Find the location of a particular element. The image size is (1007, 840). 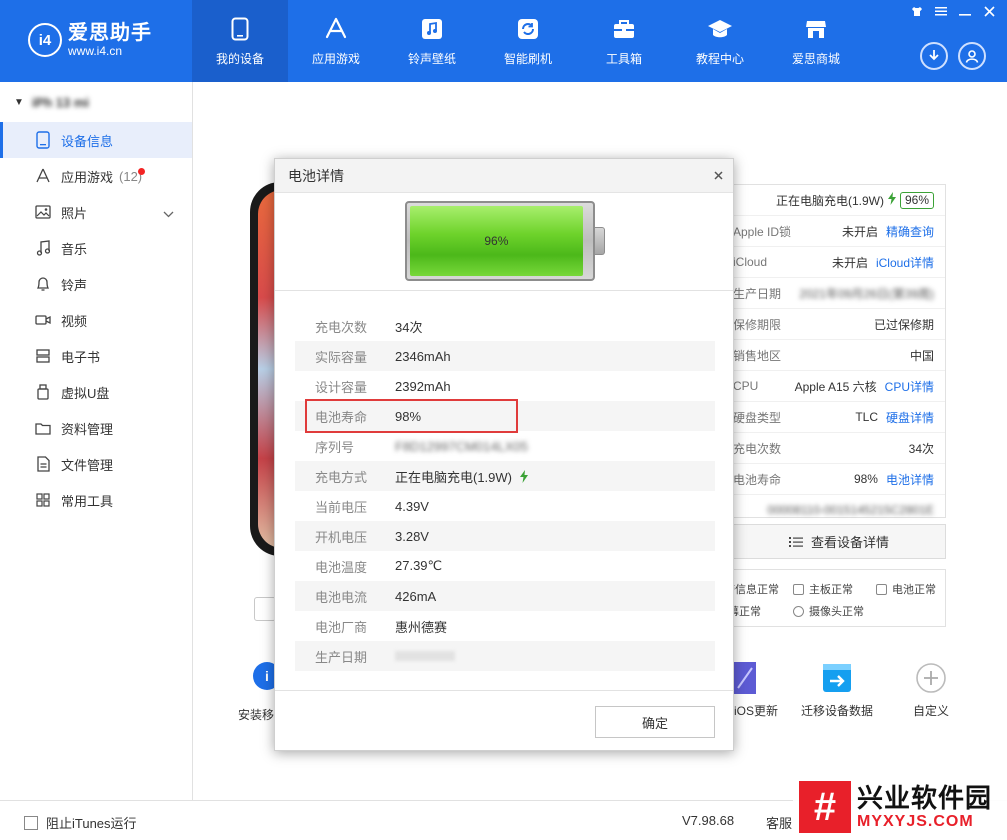

tool-ios-update: iOS更新 is located at coordinates (756, 690).